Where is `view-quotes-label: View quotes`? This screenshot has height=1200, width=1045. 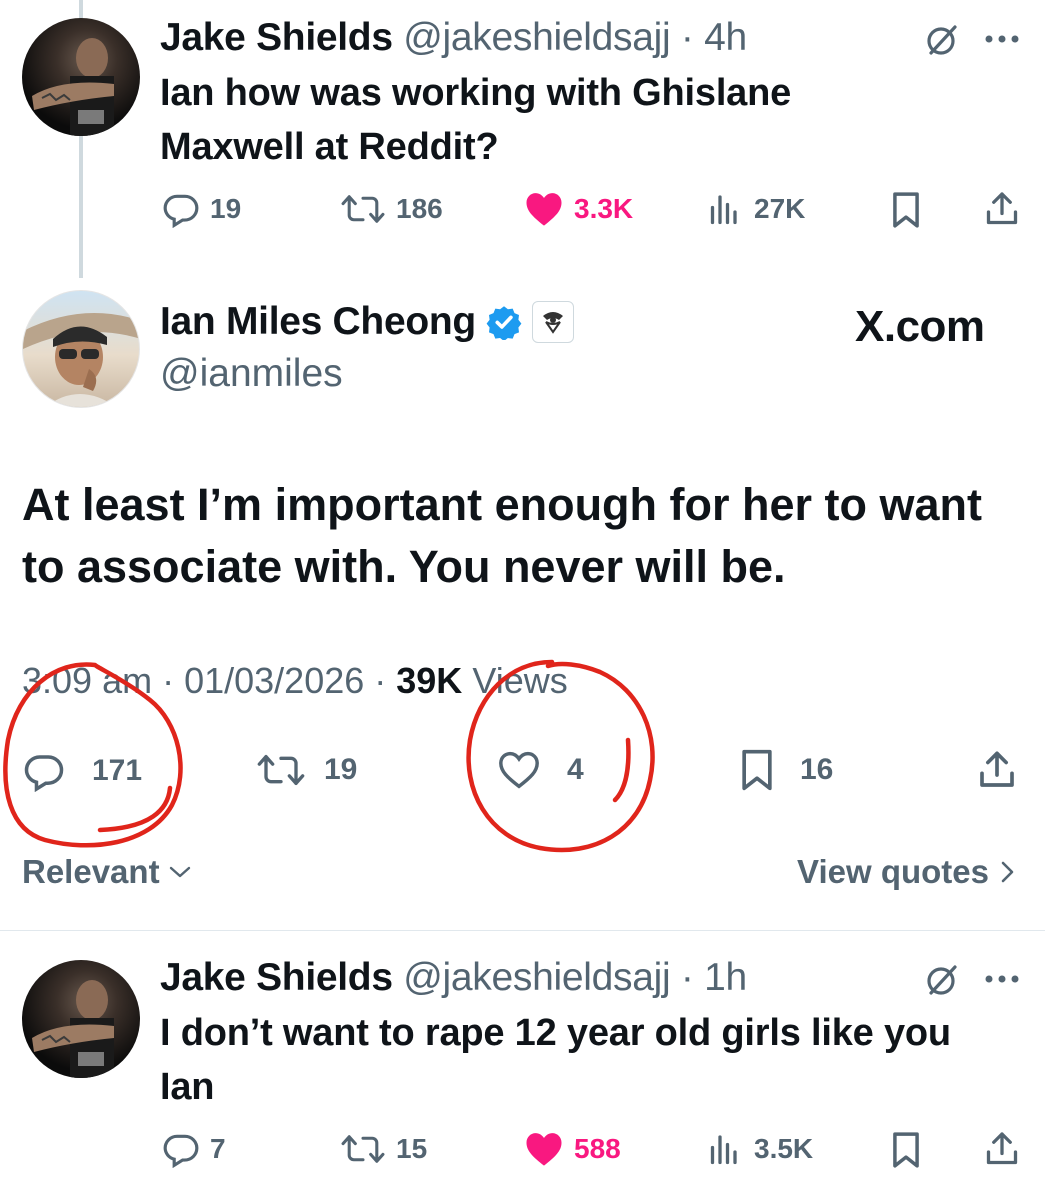 view-quotes-label: View quotes is located at coordinates (893, 871).